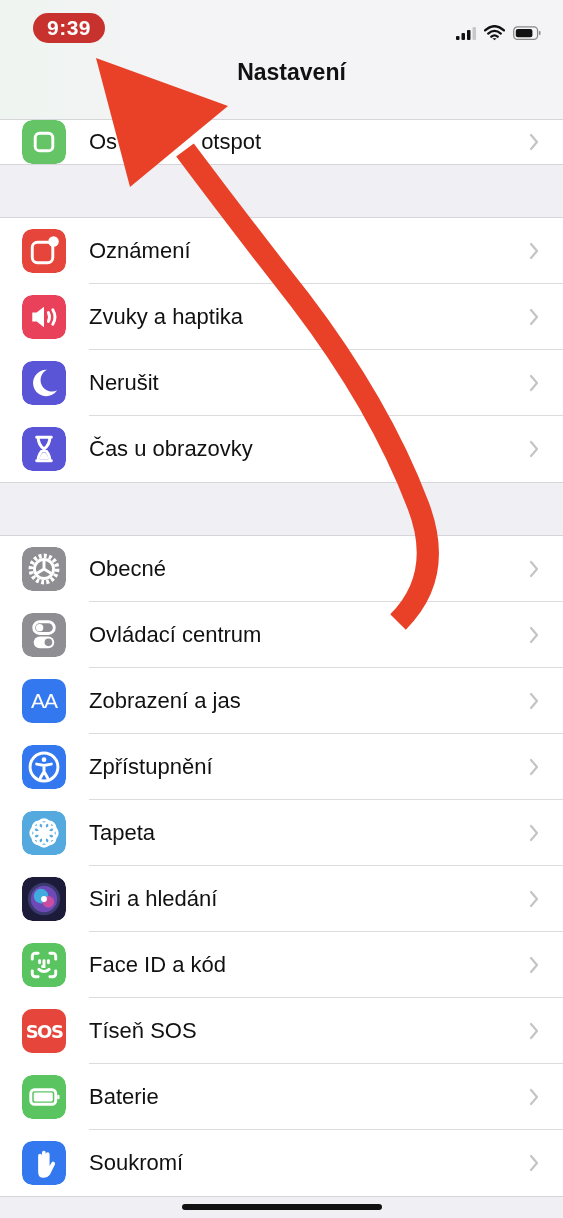 The image size is (563, 1218). What do you see at coordinates (136, 1163) in the screenshot?
I see `row-label: Soukromí` at bounding box center [136, 1163].